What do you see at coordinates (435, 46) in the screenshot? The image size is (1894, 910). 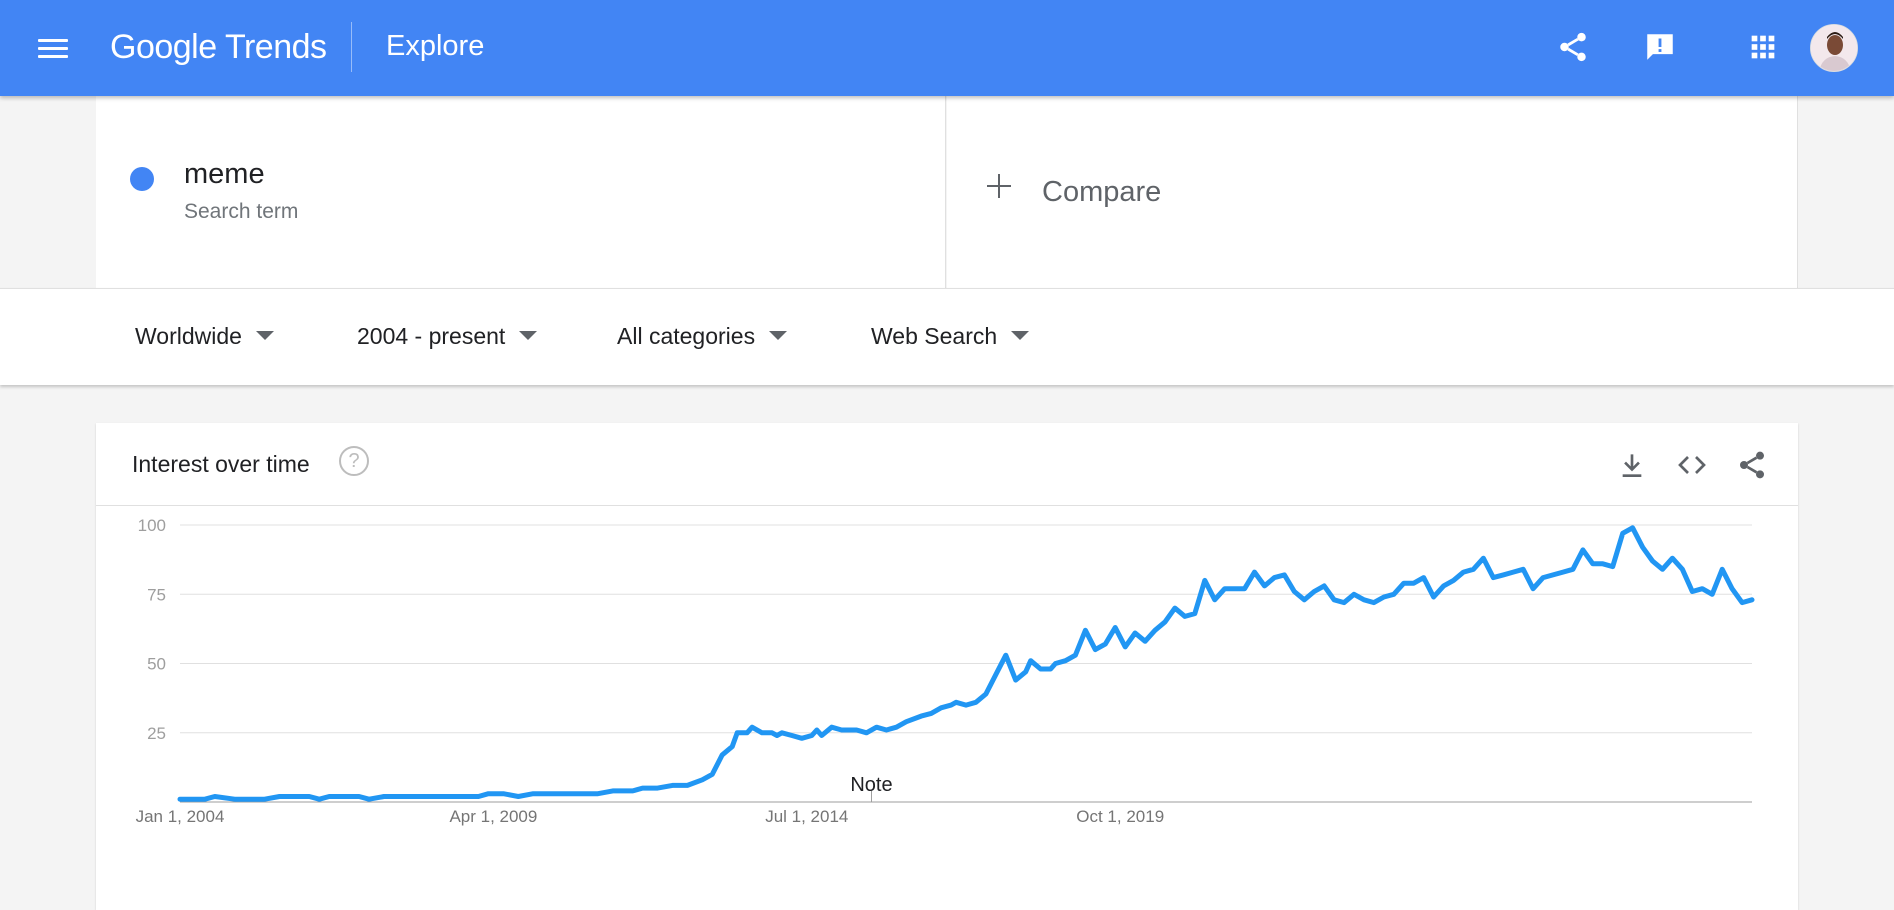 I see `page-title: Explore` at bounding box center [435, 46].